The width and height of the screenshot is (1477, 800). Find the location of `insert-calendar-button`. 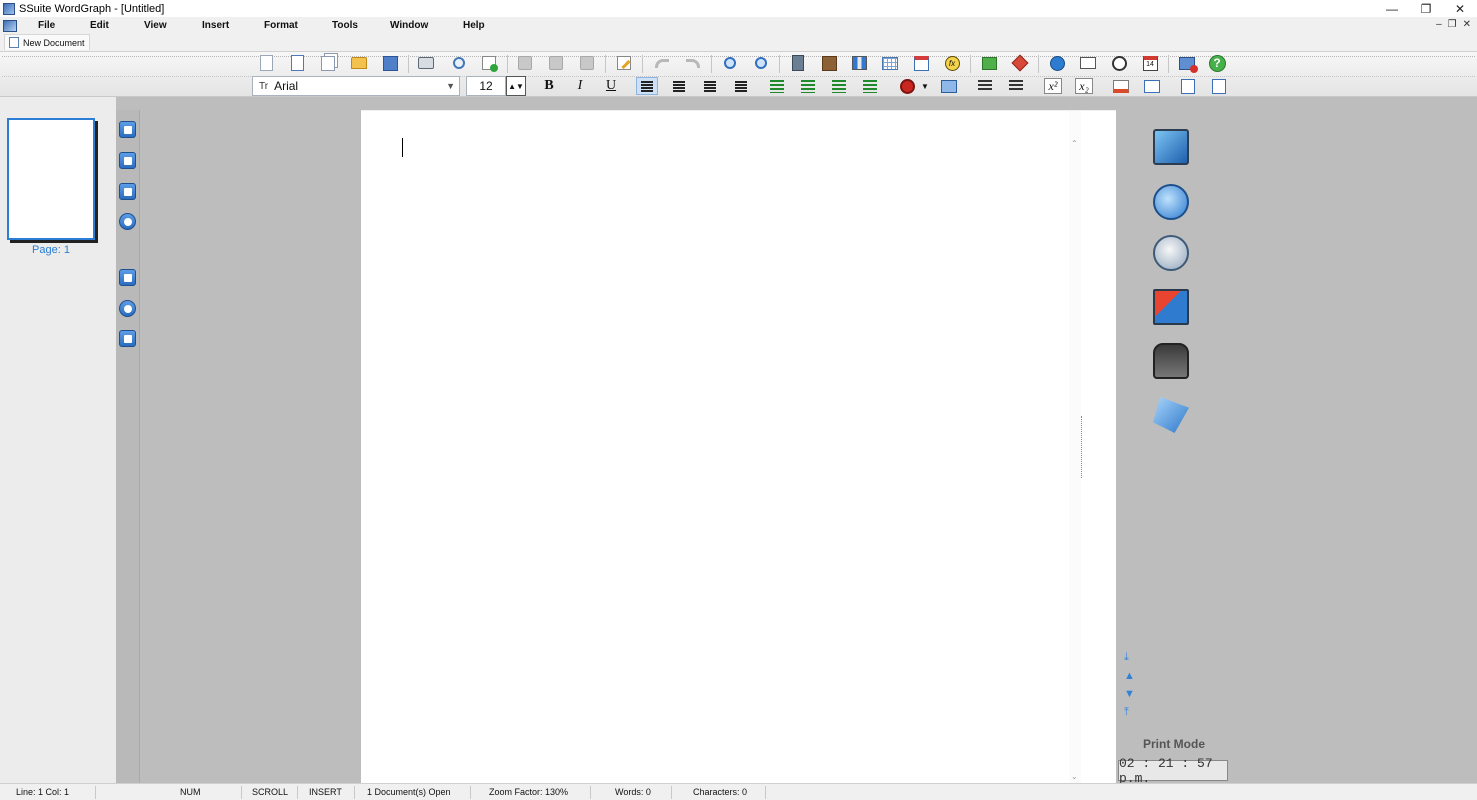

insert-calendar-button is located at coordinates (921, 63).